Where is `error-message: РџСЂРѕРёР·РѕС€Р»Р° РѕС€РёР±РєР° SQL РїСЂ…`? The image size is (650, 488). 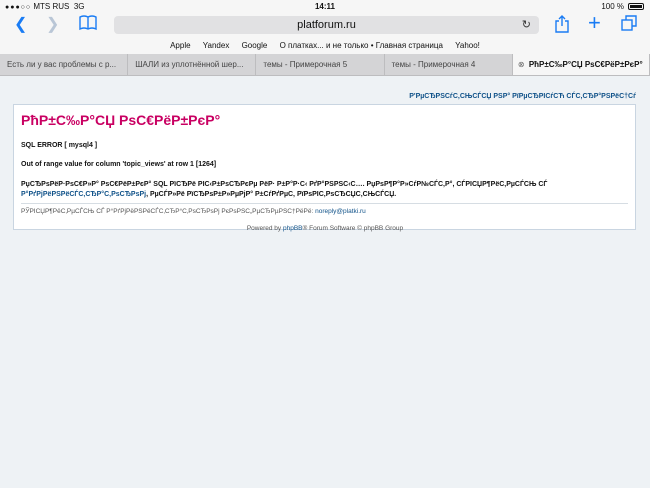 error-message: РџСЂРѕРёР·РѕС€Р»Р° РѕС€РёР±РєР° SQL РїСЂ… is located at coordinates (323, 190).